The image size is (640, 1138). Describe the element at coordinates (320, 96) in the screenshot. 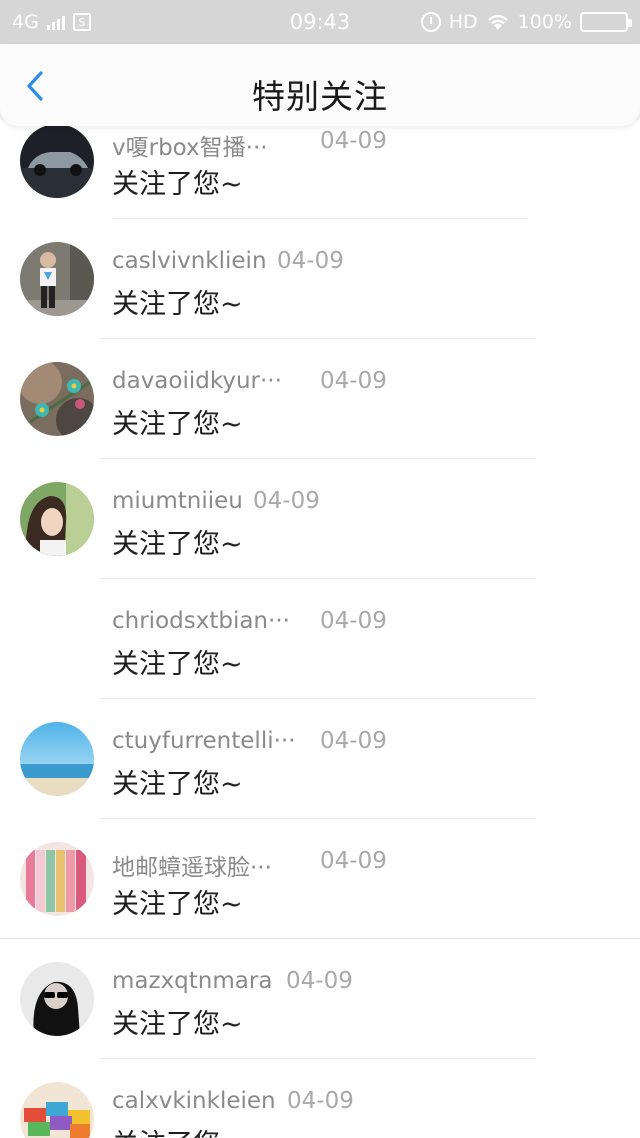

I see `page-title: 特别关注` at that location.